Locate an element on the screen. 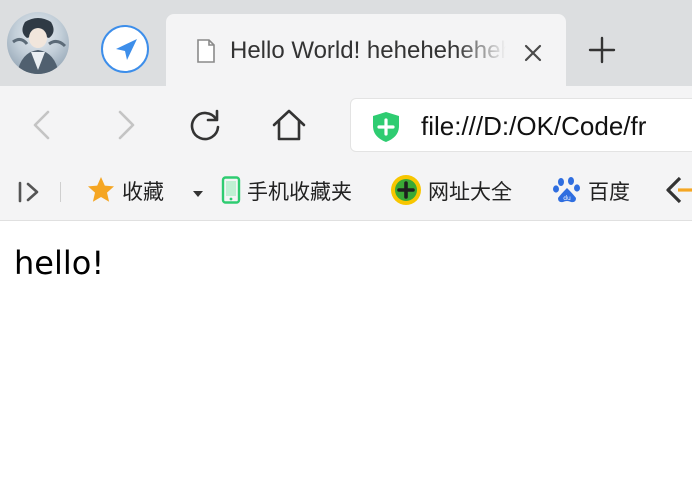  forward-arrow-icon is located at coordinates (125, 125).